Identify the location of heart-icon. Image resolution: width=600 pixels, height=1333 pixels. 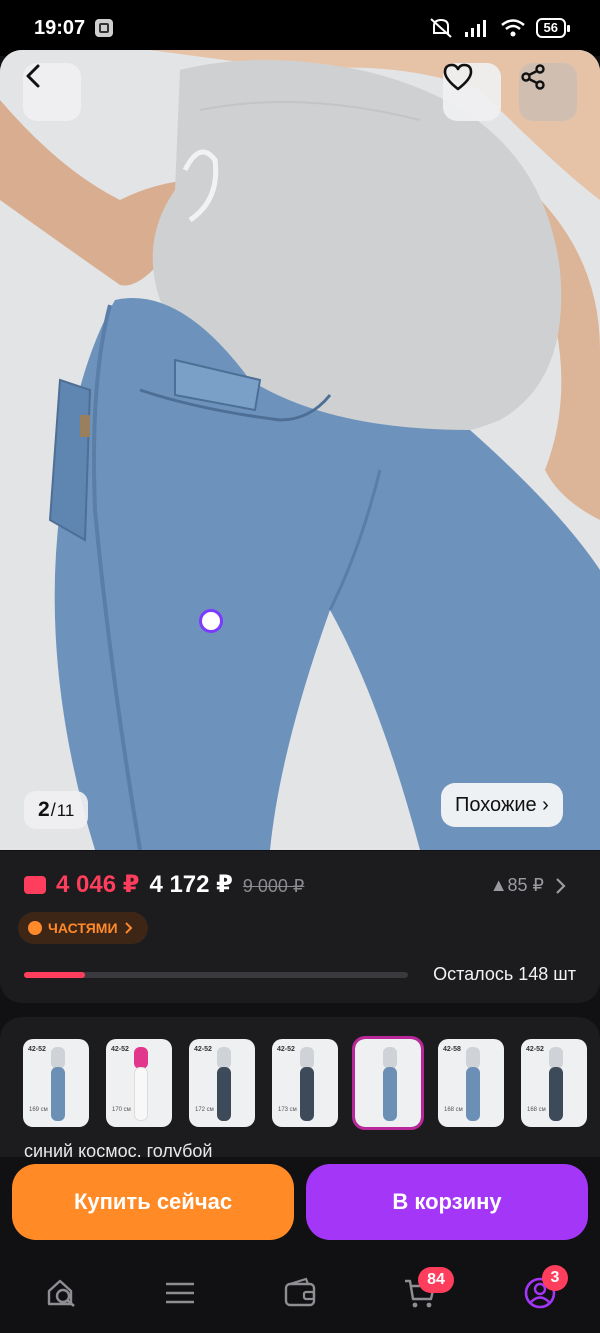
(458, 77).